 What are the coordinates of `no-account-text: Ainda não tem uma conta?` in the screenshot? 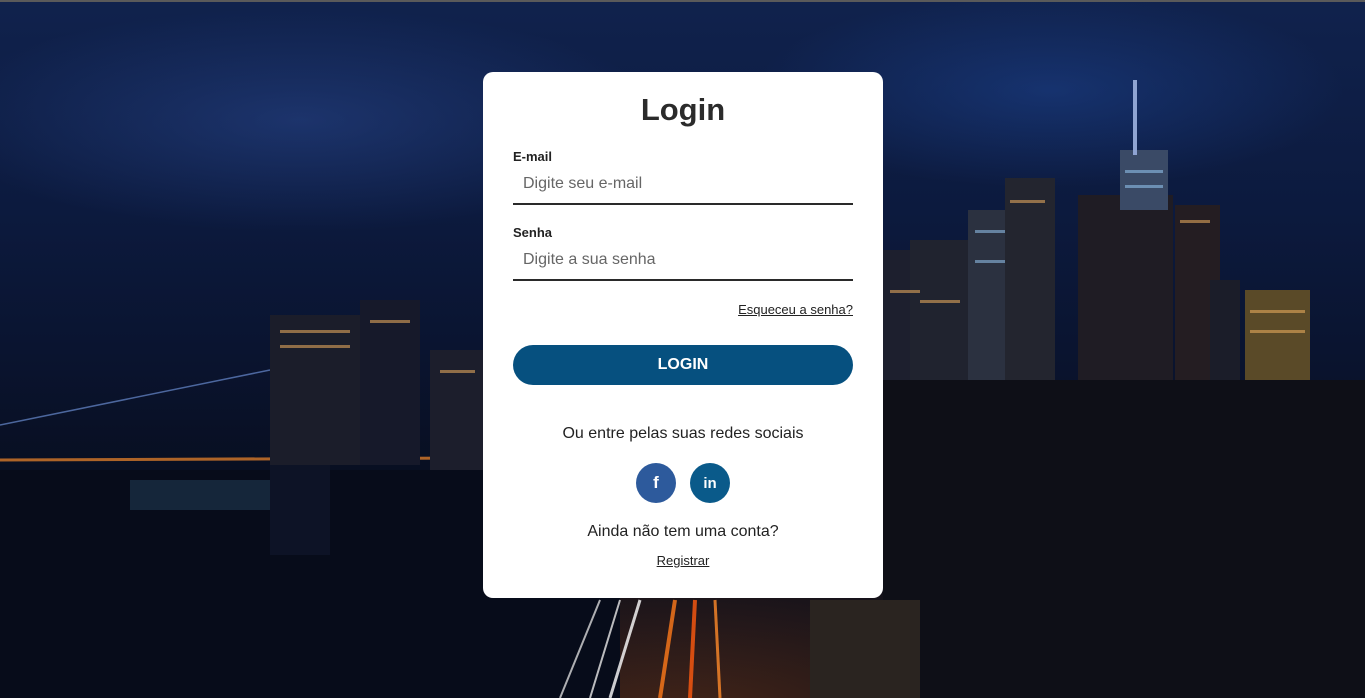 It's located at (683, 531).